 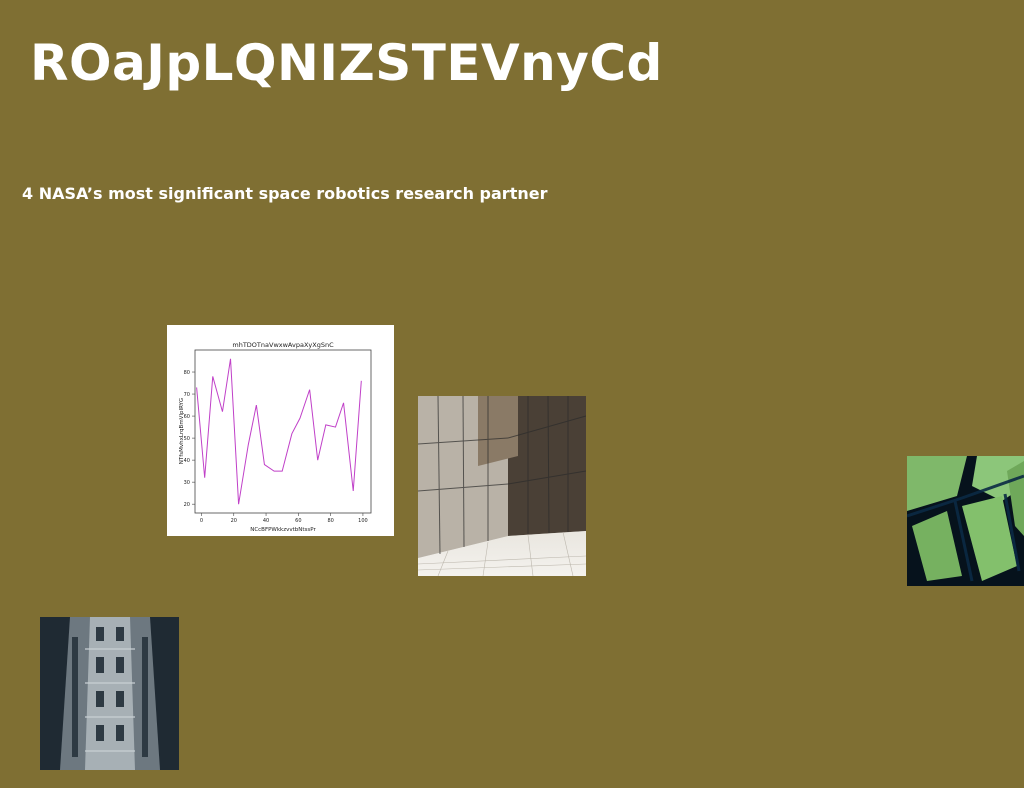 I want to click on chart-series-line, so click(x=279, y=431).